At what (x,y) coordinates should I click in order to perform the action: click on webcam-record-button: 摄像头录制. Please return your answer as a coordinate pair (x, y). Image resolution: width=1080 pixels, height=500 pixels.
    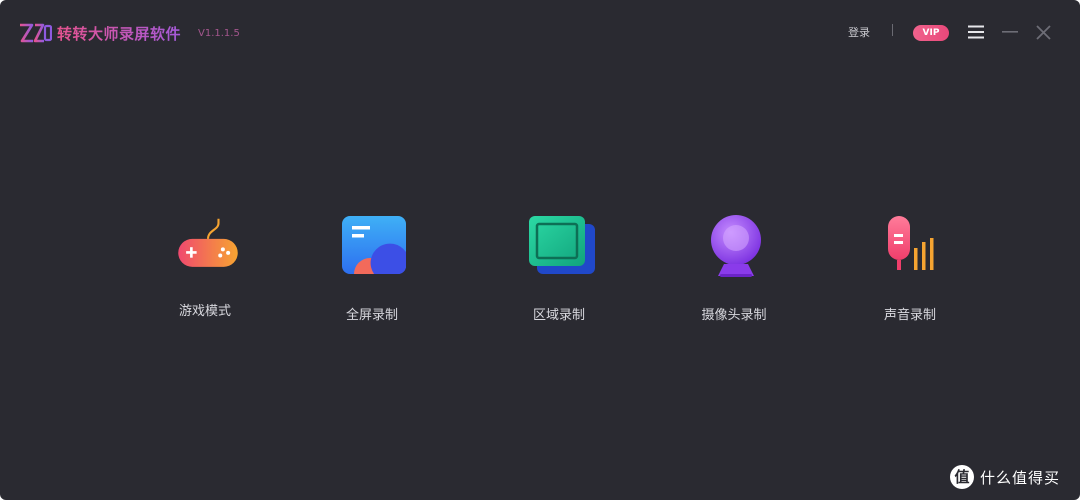
    Looking at the image, I should click on (734, 272).